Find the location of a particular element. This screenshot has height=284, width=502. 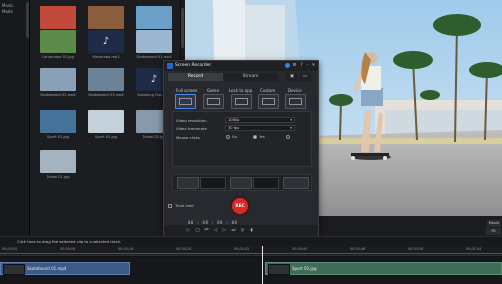

ruler-tick-label: 00;00;40 is located at coordinates (300, 249).